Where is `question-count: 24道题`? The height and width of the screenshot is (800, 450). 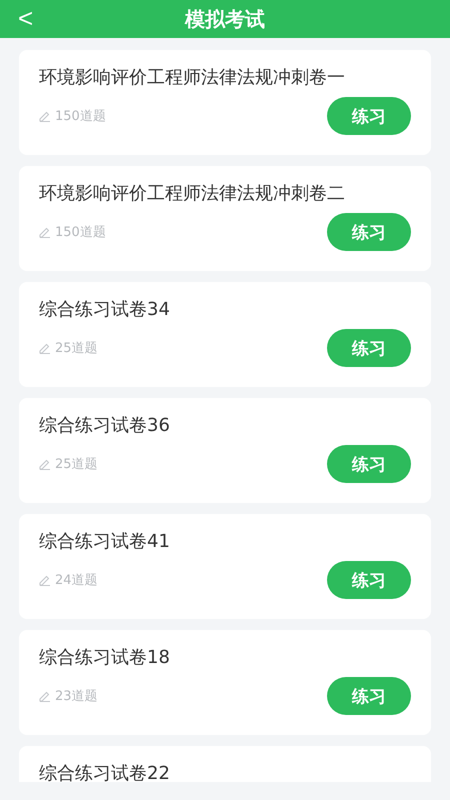 question-count: 24道题 is located at coordinates (76, 580).